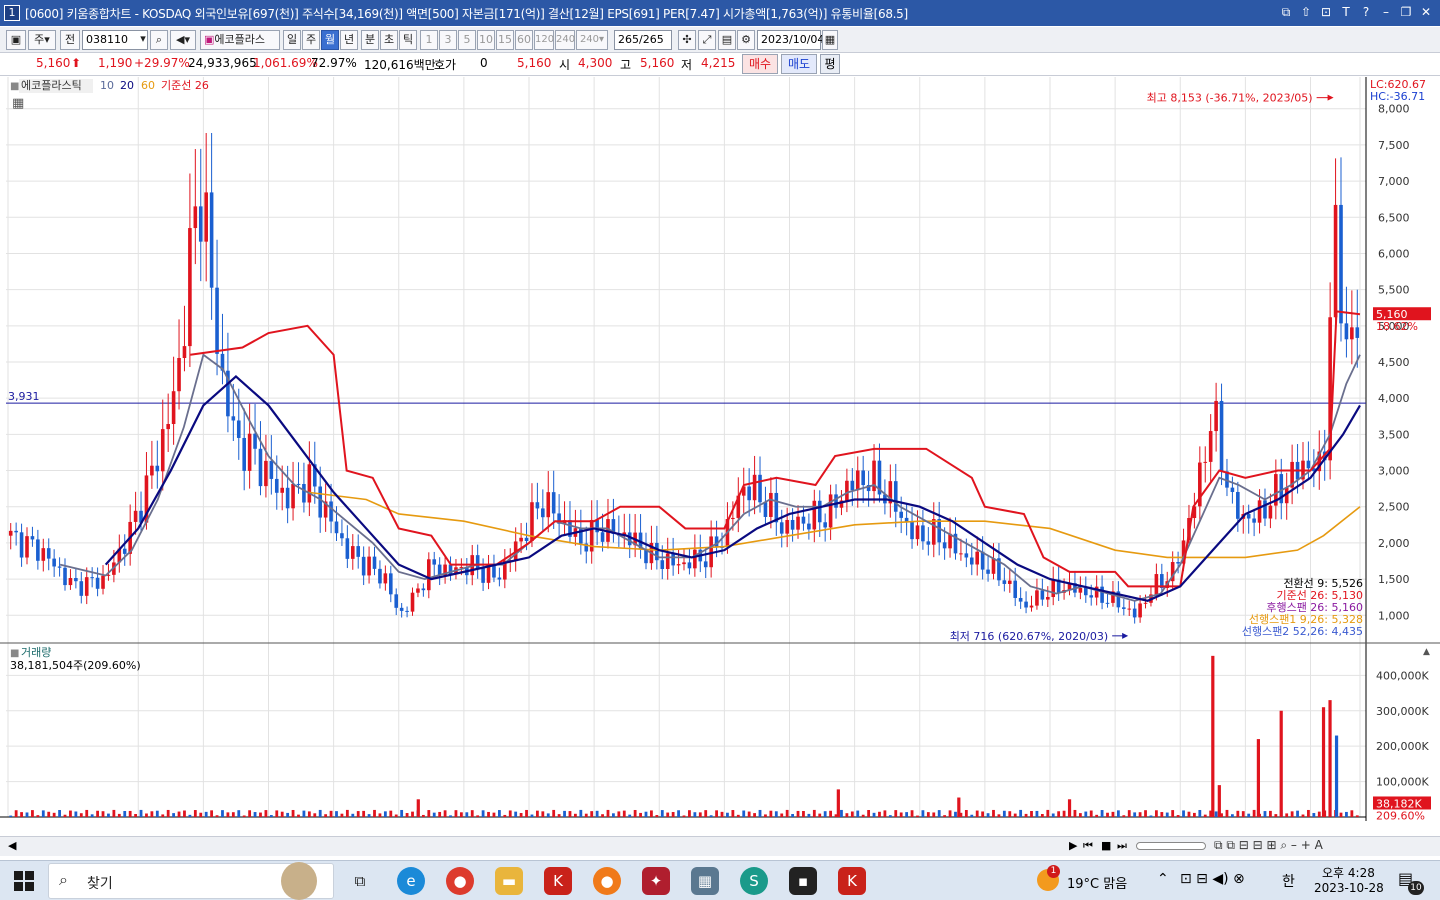 The image size is (1440, 900). I want to click on font-icon: T, so click(1346, 12).